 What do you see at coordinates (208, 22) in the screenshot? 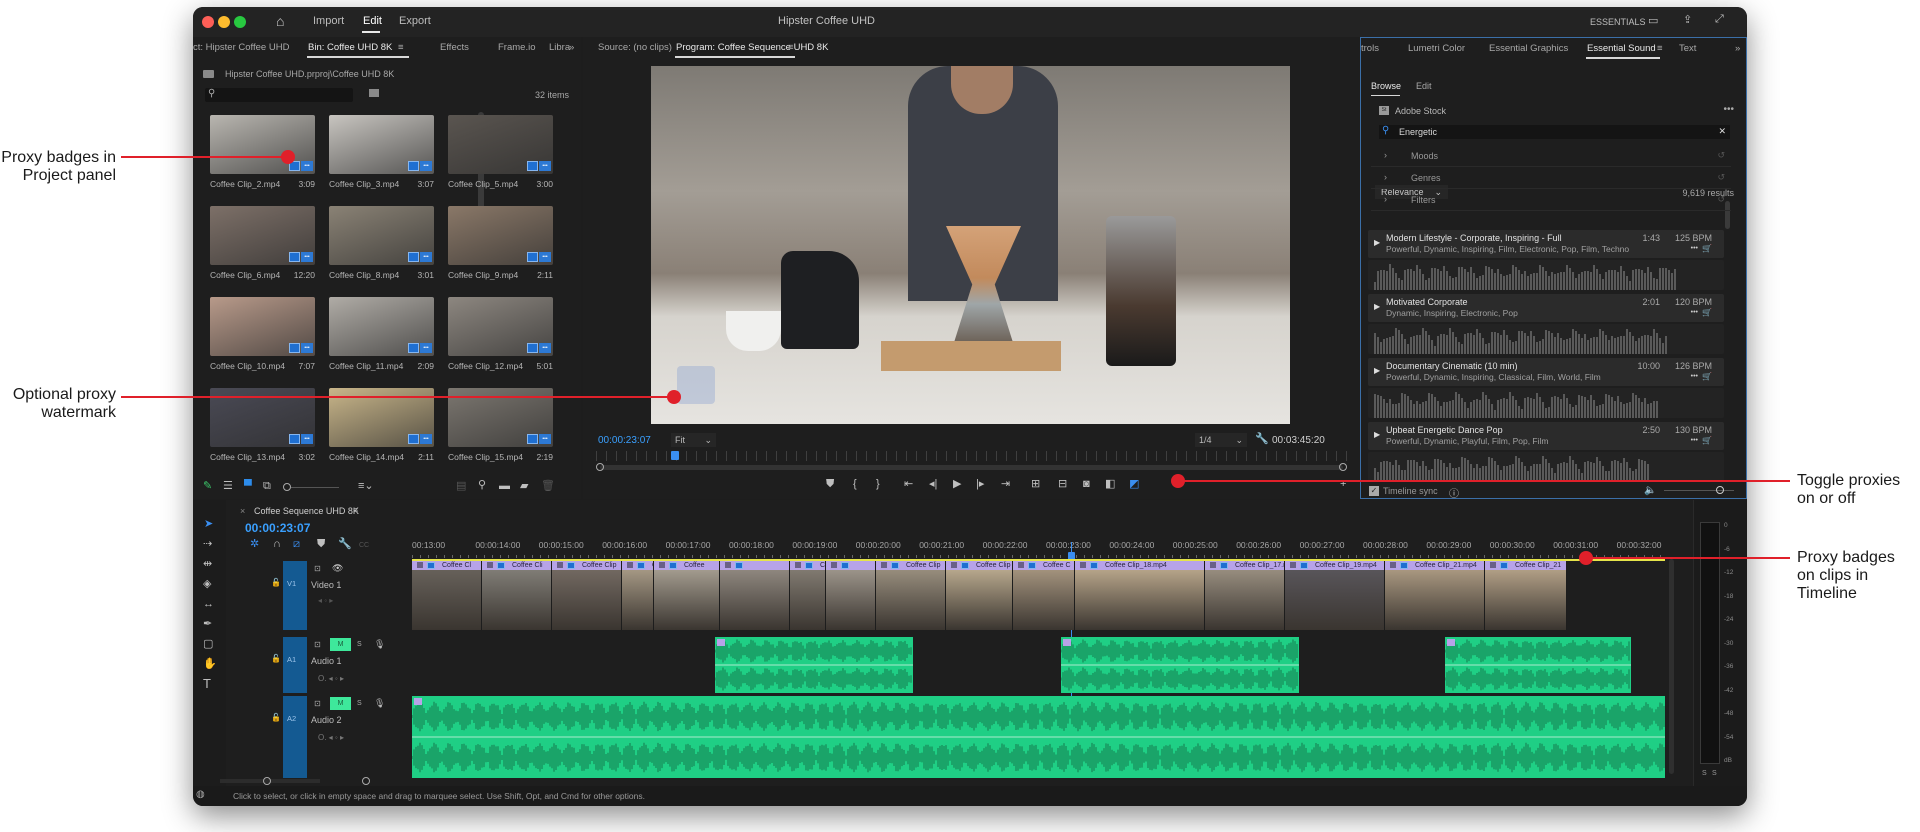
I see `close-window-button` at bounding box center [208, 22].